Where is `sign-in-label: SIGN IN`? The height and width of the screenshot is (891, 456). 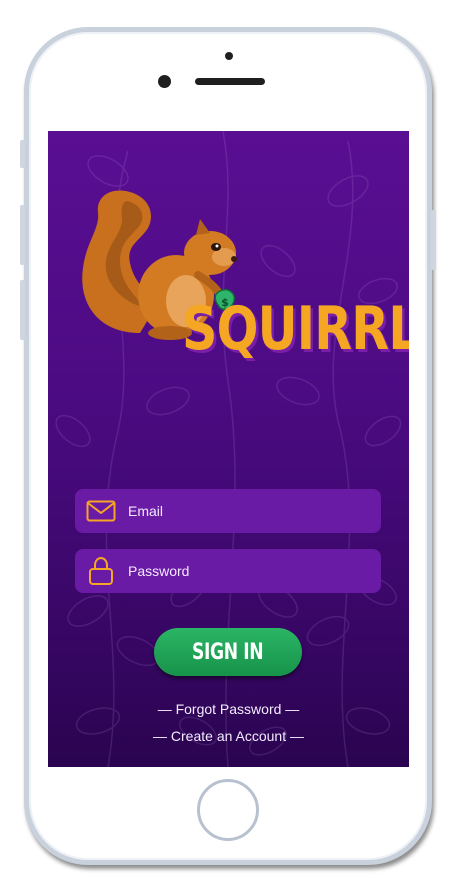
sign-in-label: SIGN IN is located at coordinates (228, 652).